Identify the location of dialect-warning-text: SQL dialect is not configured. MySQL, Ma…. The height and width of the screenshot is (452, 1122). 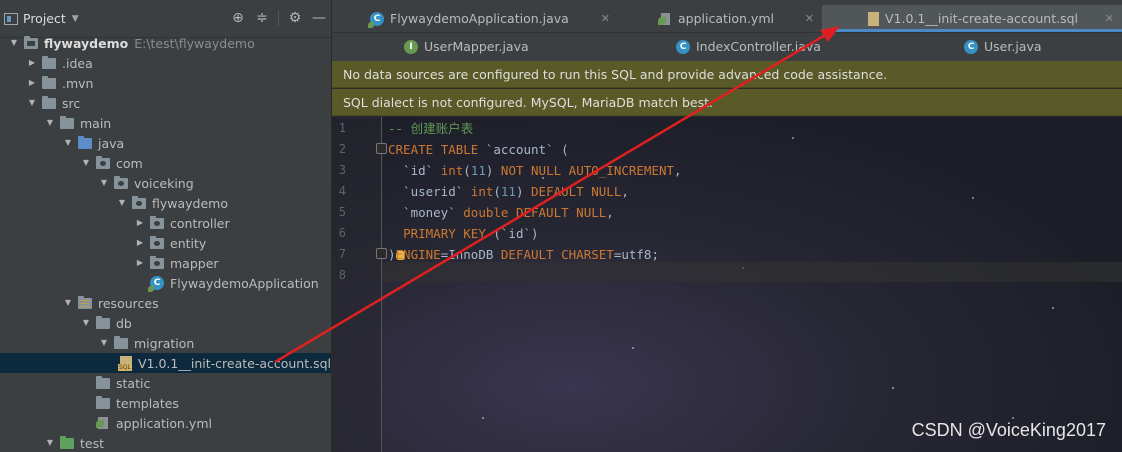
(528, 102).